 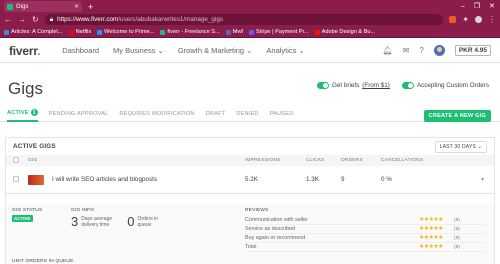 I want to click on toggle-label: Get briefs, so click(x=345, y=85).